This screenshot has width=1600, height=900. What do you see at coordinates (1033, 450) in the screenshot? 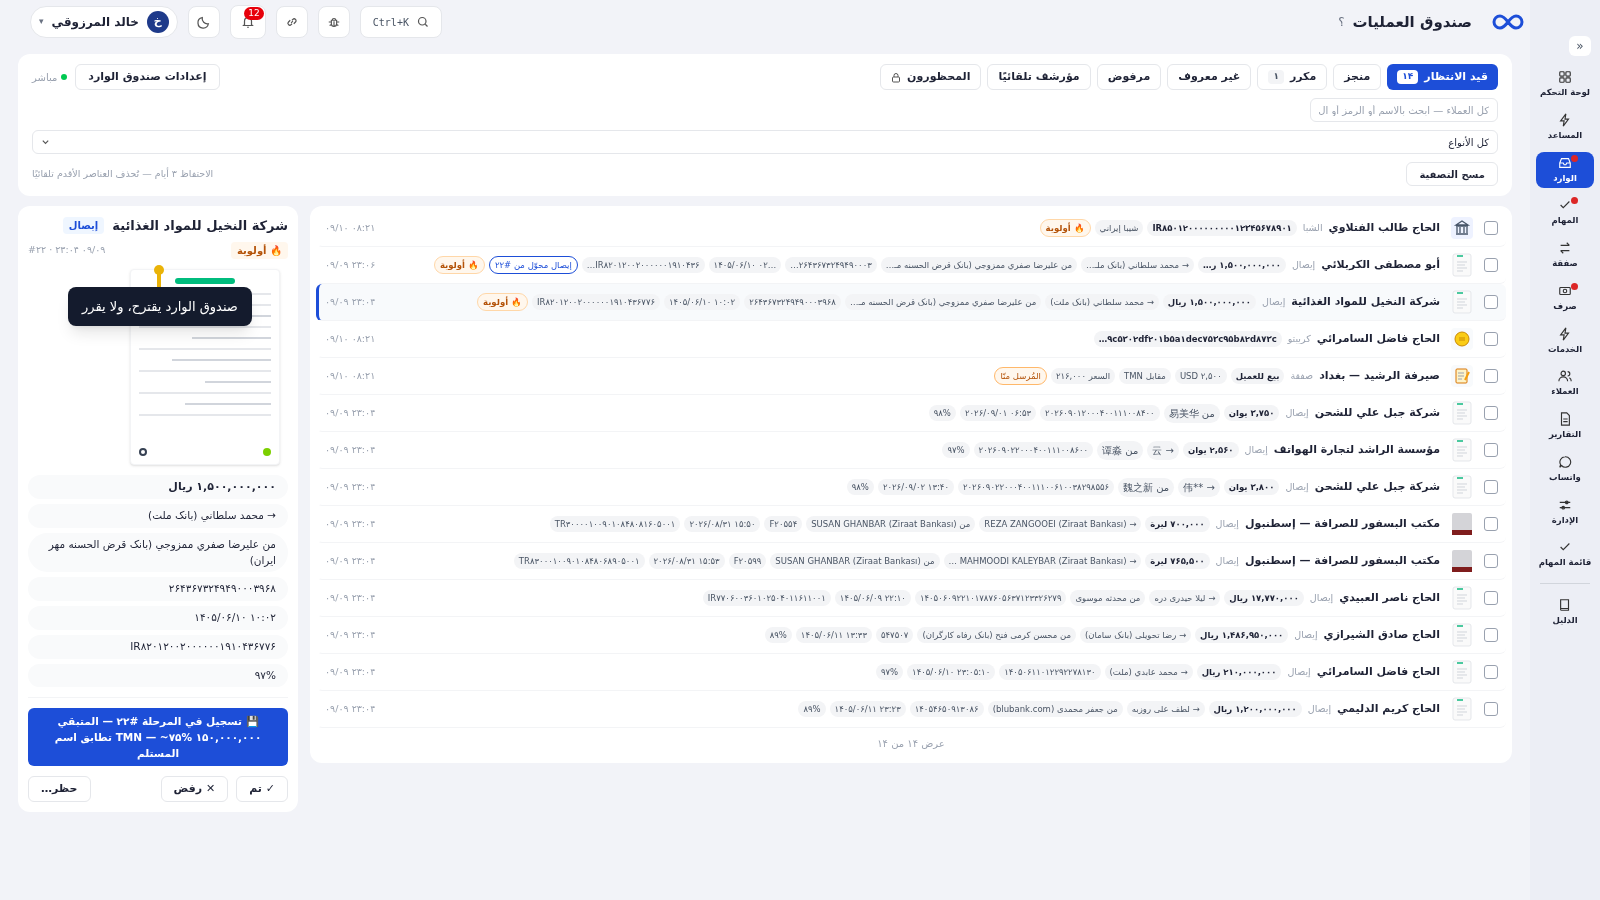
I see `field-chip: ۲۰۲۶۰۹۰۲۲۰۰۰۴۰۰۱۱۱۰۰۸۶۰۰` at bounding box center [1033, 450].